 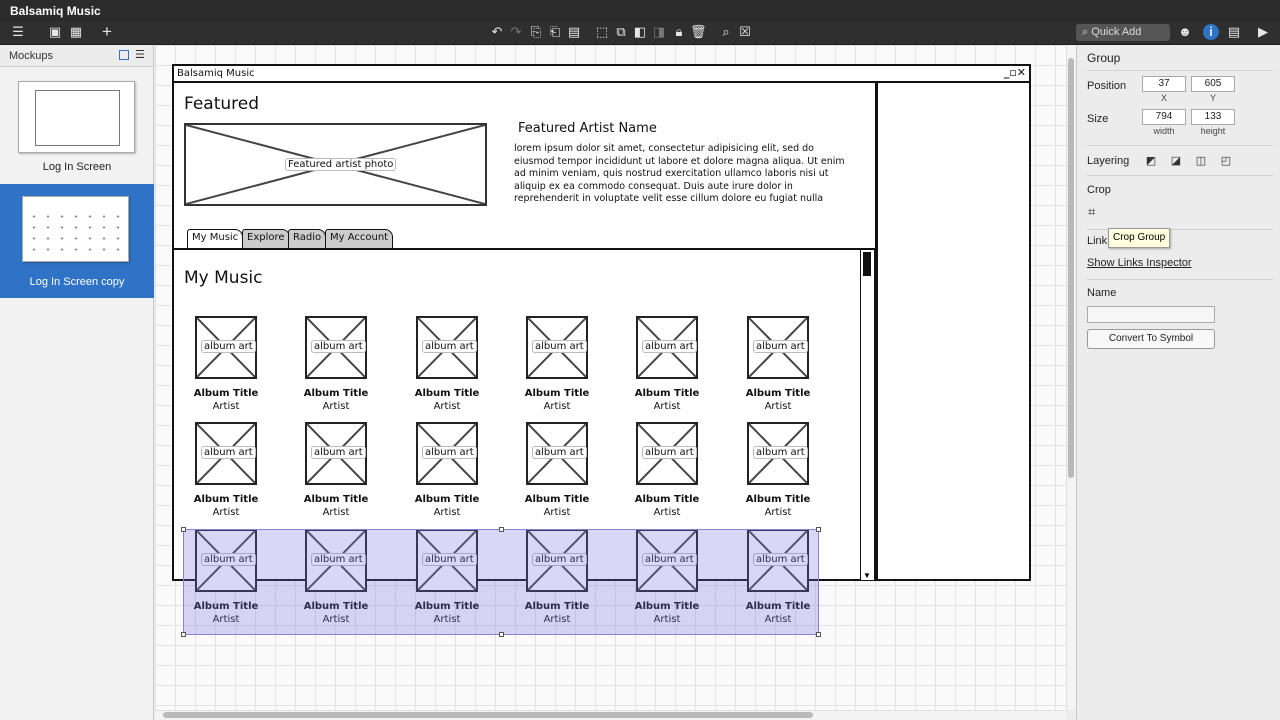 What do you see at coordinates (1176, 161) in the screenshot?
I see `bring-forward-icon: ◪` at bounding box center [1176, 161].